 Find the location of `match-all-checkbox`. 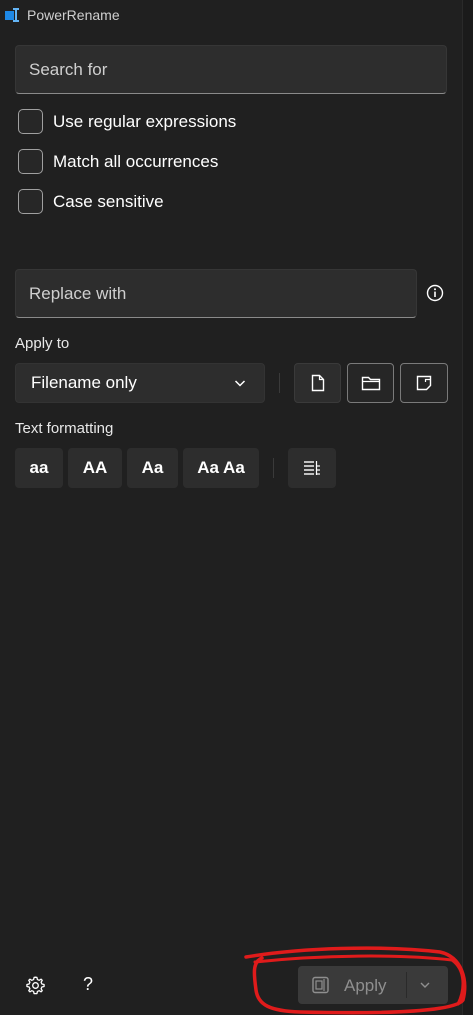

match-all-checkbox is located at coordinates (30, 161).